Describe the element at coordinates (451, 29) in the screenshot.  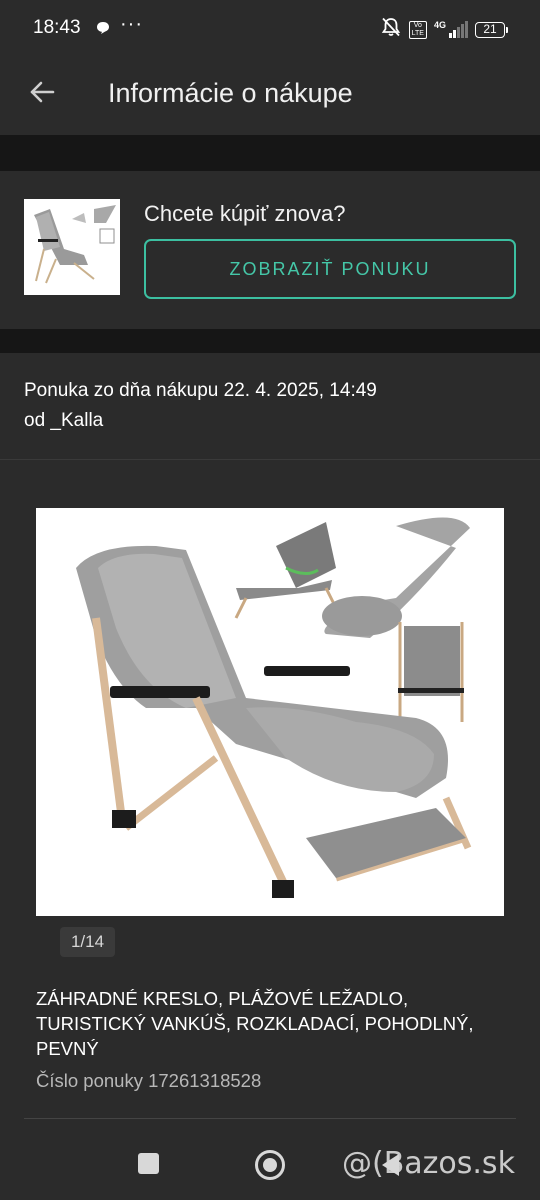
I see `signal-icon: 4G` at that location.